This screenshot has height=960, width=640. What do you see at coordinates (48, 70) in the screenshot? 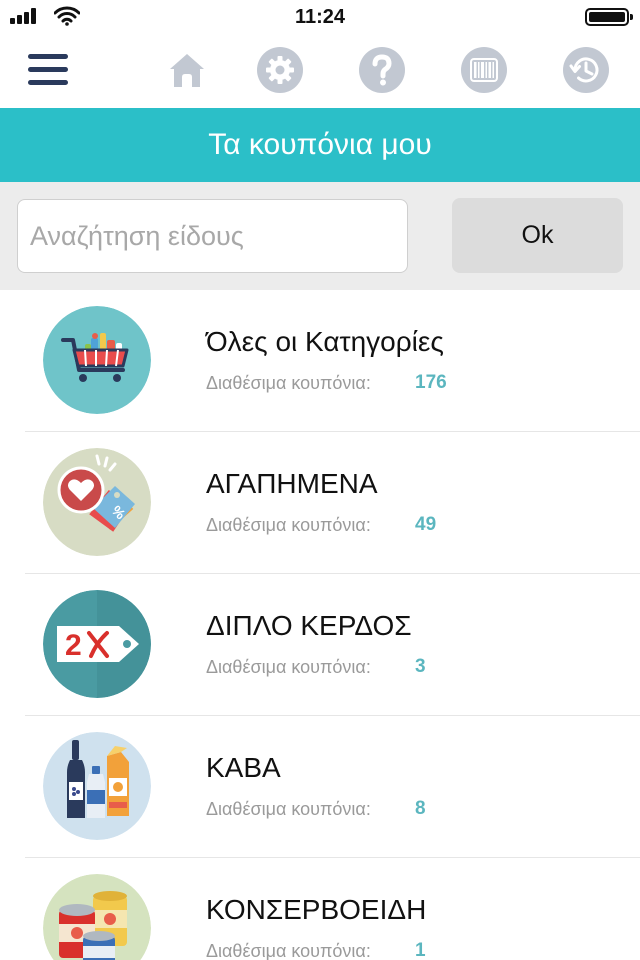
I see `menu-icon` at bounding box center [48, 70].